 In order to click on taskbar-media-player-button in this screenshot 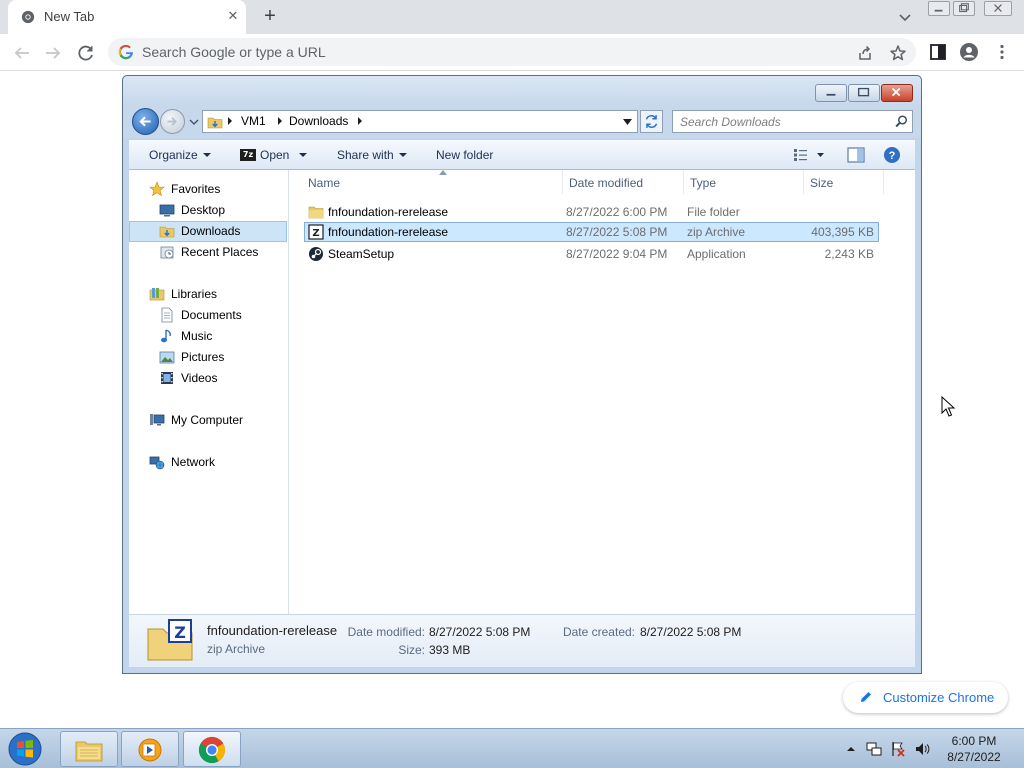, I will do `click(150, 749)`.